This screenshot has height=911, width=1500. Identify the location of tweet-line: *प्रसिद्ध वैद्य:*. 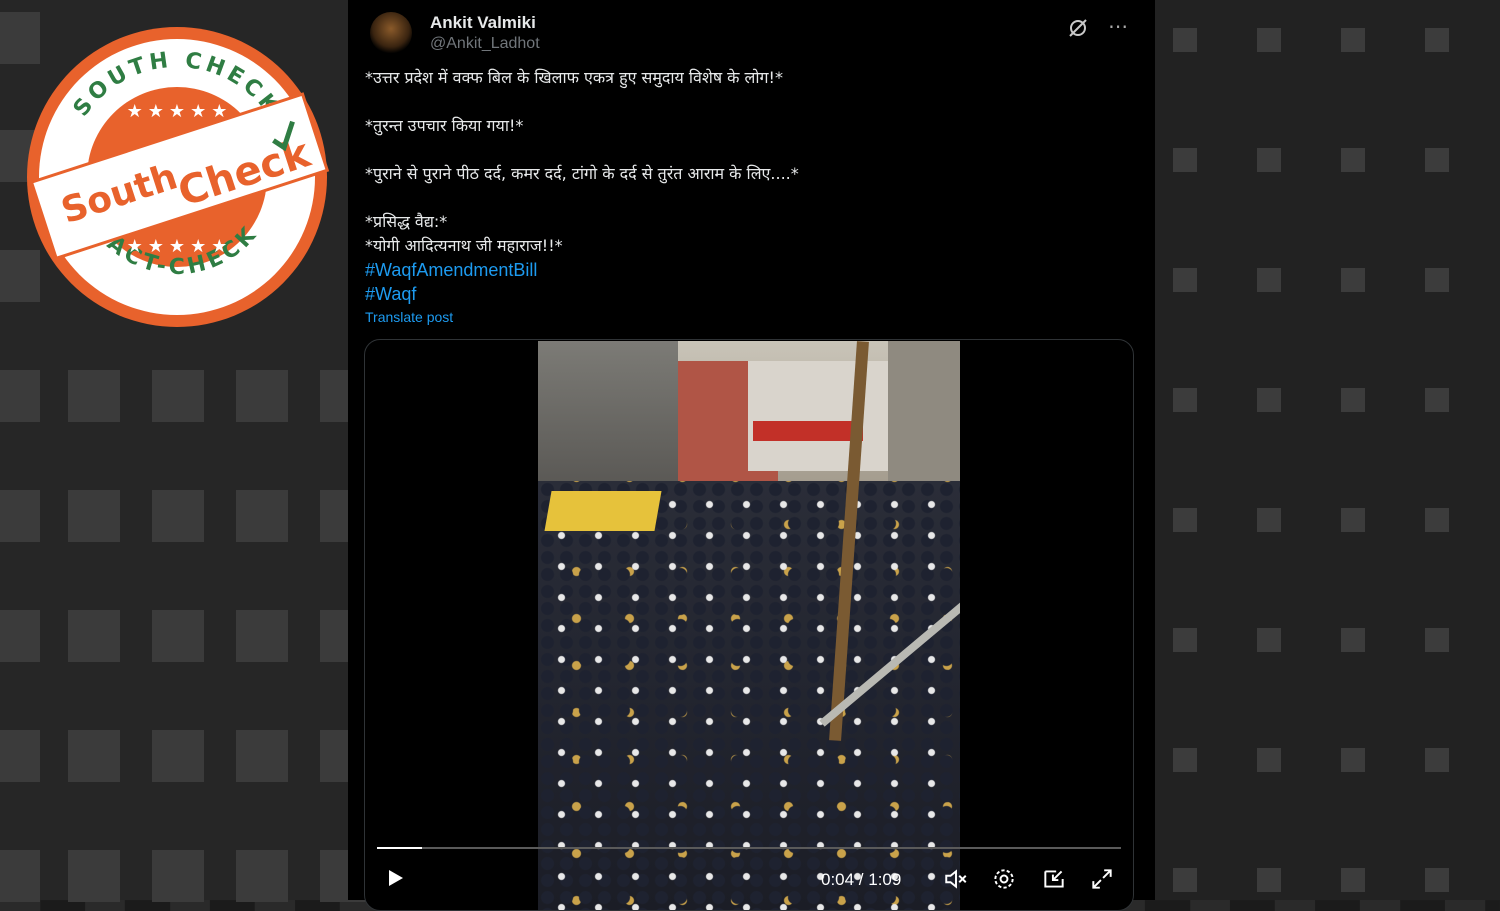
(406, 221).